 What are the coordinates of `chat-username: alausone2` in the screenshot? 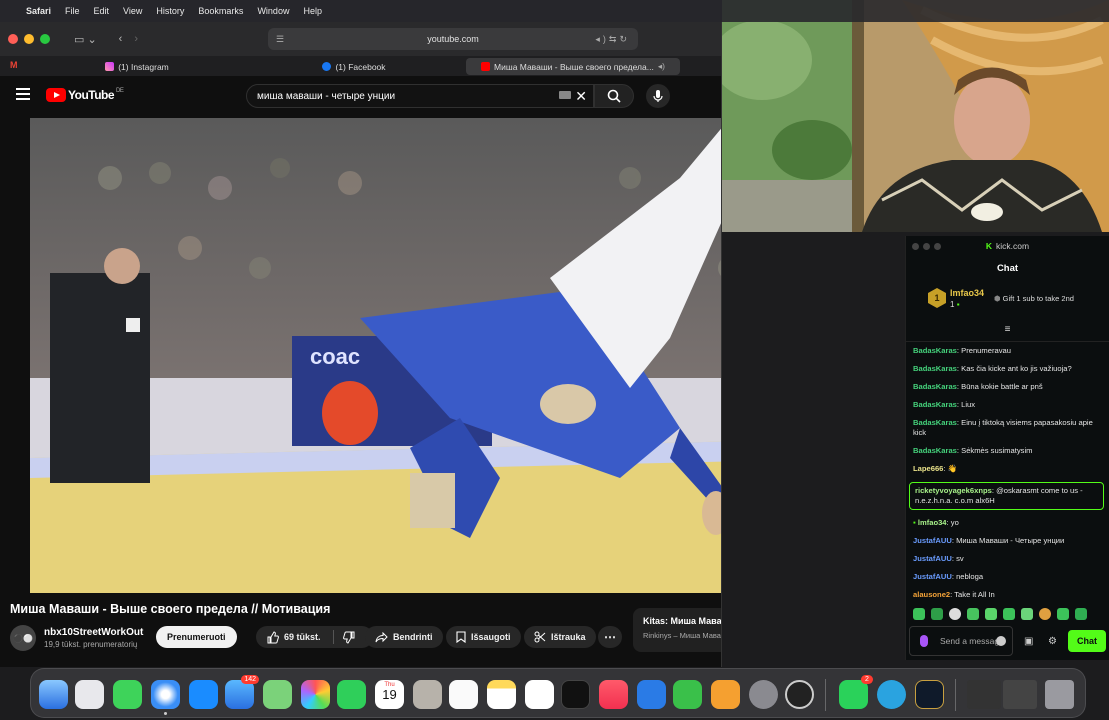 It's located at (931, 594).